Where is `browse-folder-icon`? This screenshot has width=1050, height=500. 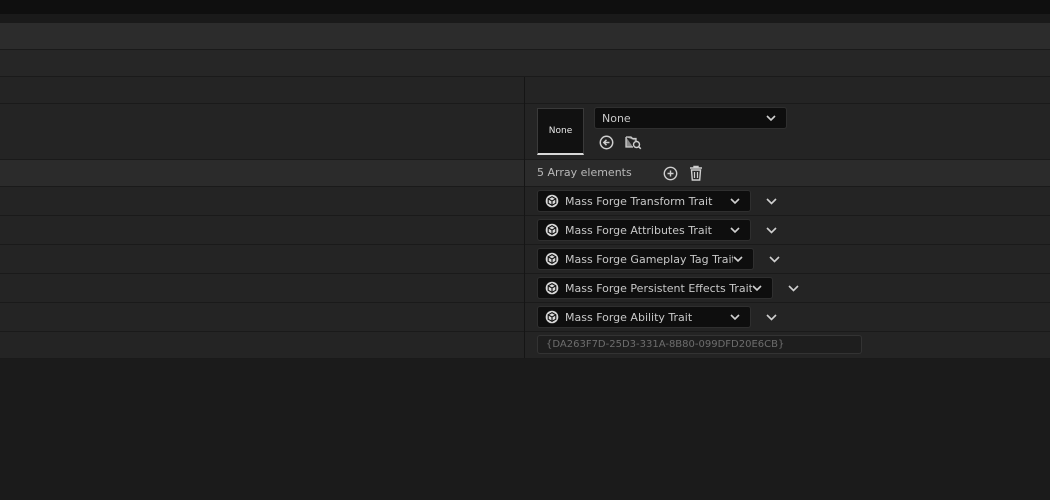 browse-folder-icon is located at coordinates (633, 142).